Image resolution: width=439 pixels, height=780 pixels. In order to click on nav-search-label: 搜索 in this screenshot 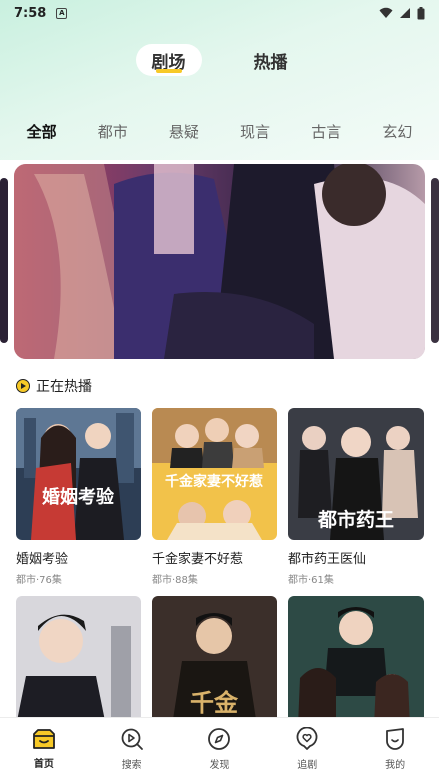, I will do `click(131, 765)`.